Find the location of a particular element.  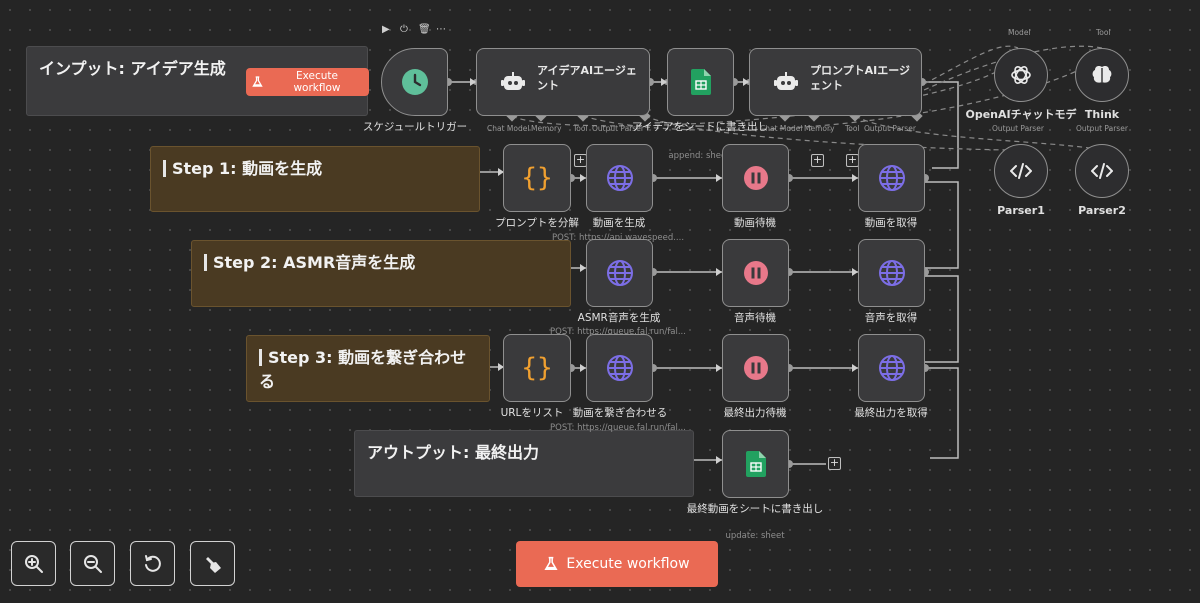

idea-ai-agent-node: アイデアAIエージェント is located at coordinates (563, 82).